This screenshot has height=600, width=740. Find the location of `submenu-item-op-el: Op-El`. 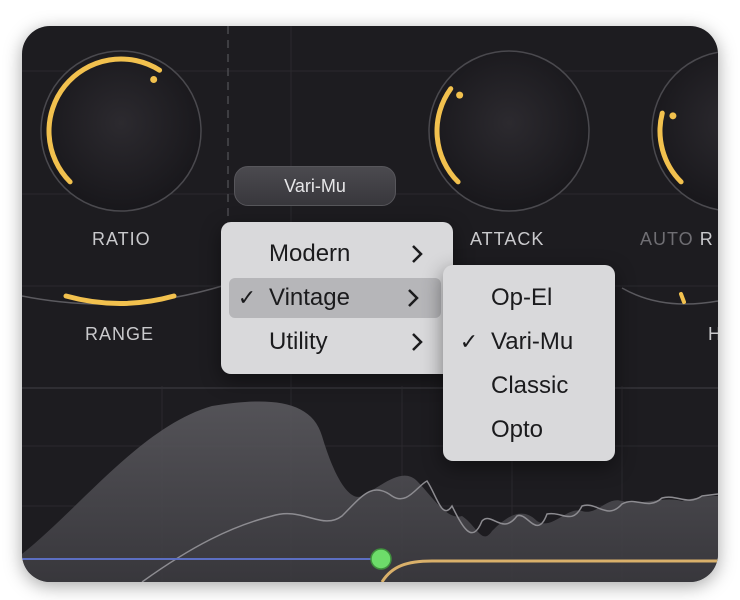

submenu-item-op-el: Op-El is located at coordinates (529, 298).